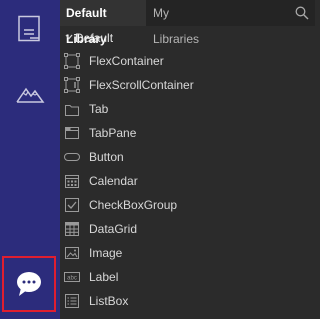 The width and height of the screenshot is (320, 319). I want to click on listbox-icon, so click(72, 301).